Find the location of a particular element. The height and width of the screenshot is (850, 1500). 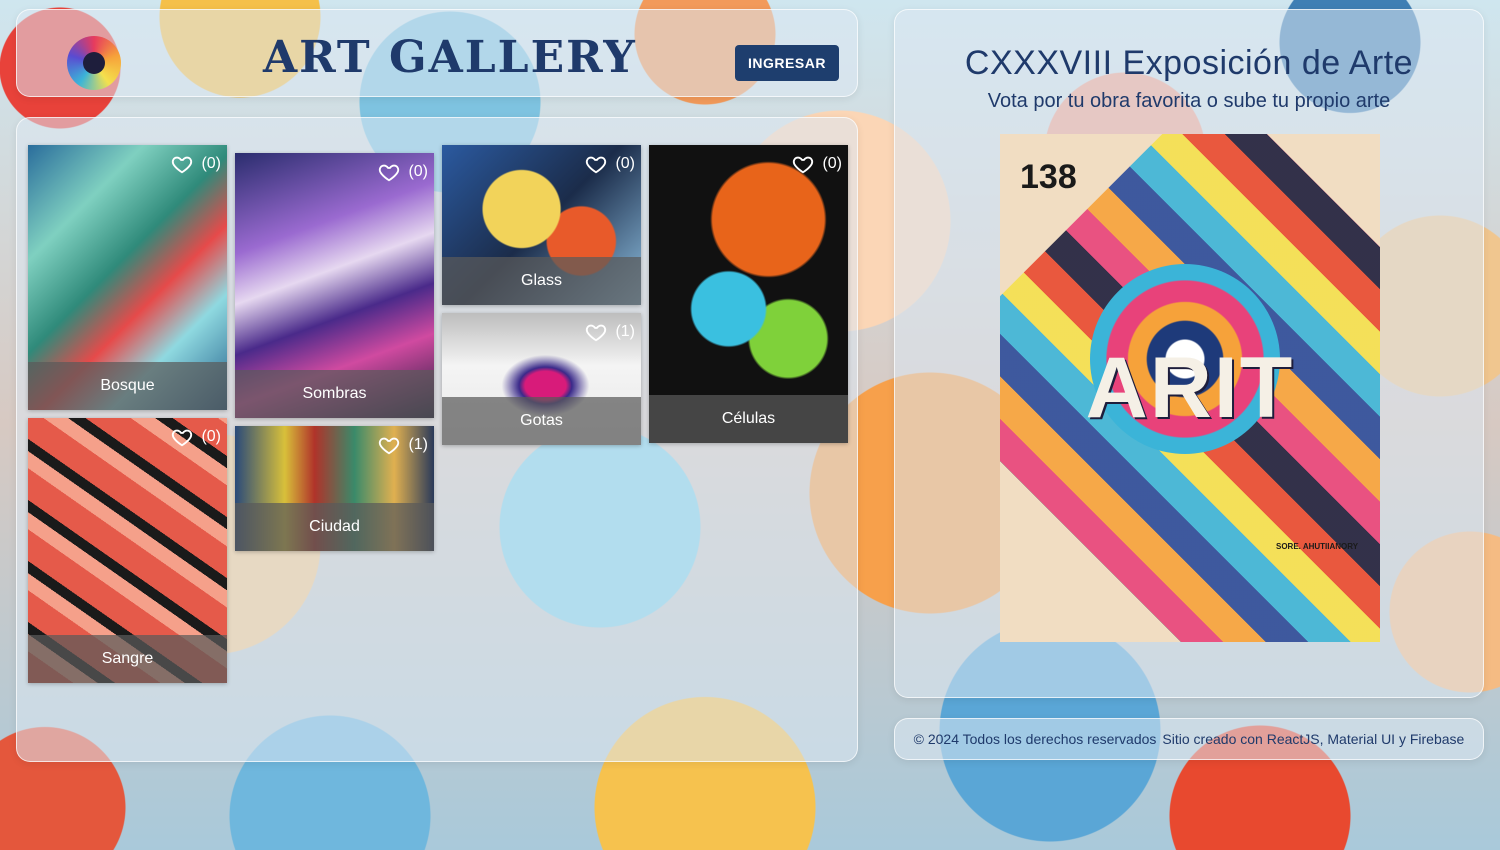

artwork-card-sombras: (0) Sombras is located at coordinates (334, 285).